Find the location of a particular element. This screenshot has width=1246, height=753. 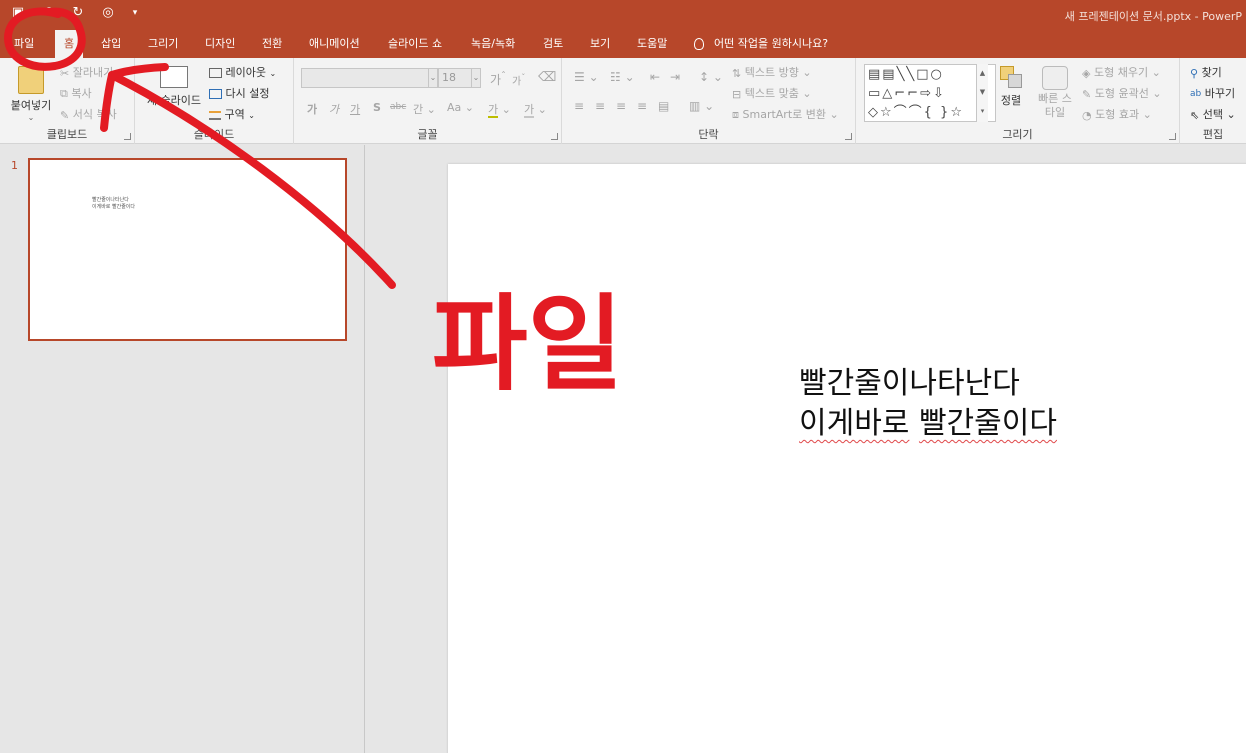

tab-view: 보기 is located at coordinates (600, 44).